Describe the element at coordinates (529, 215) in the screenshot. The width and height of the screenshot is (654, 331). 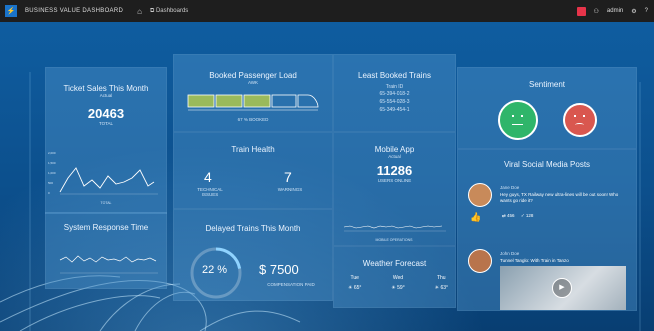
I see `shares-count: 128` at that location.